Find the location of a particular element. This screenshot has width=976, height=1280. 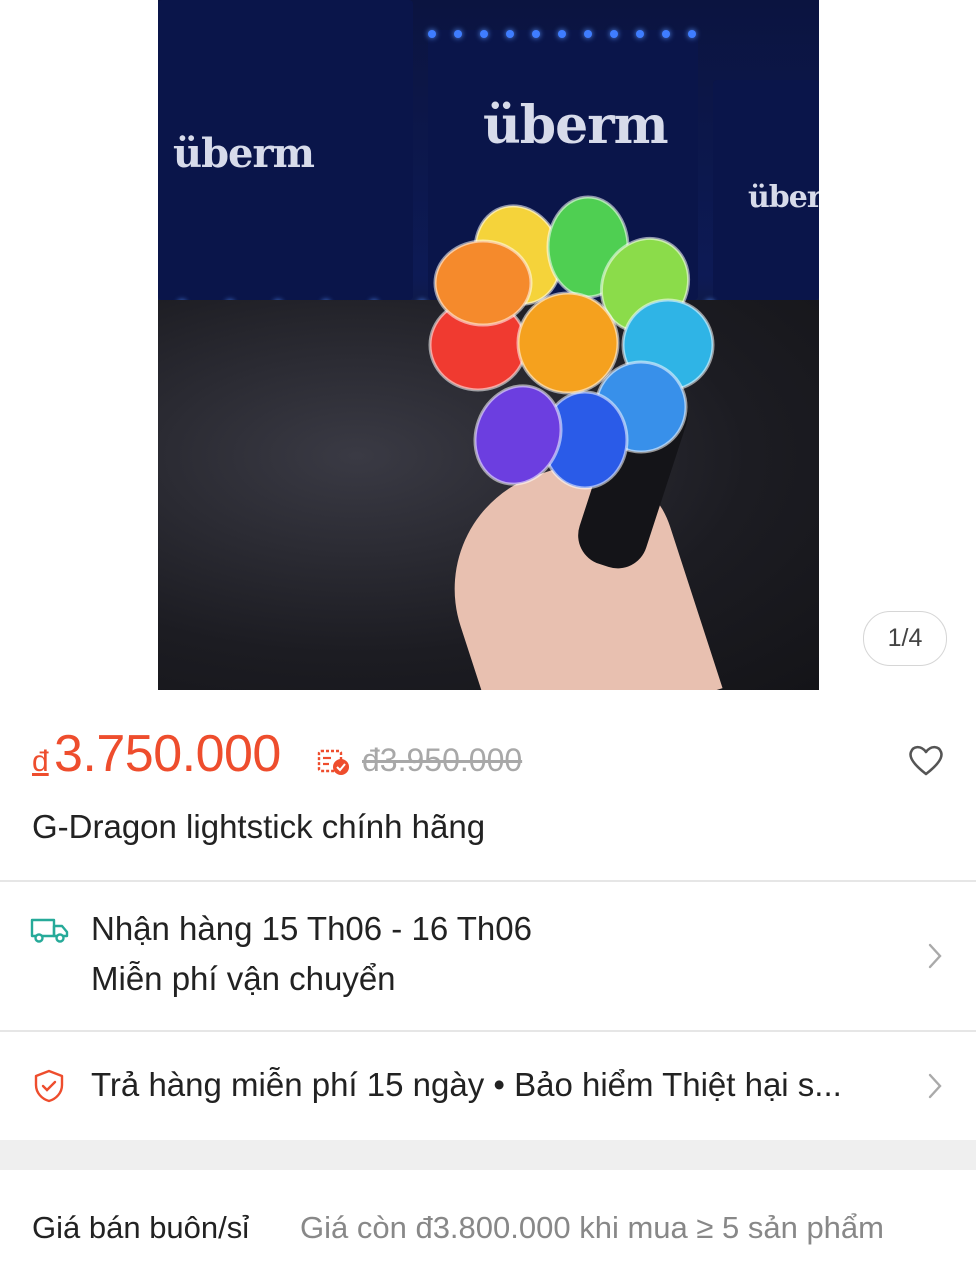

price-currency: đ is located at coordinates (40, 761).